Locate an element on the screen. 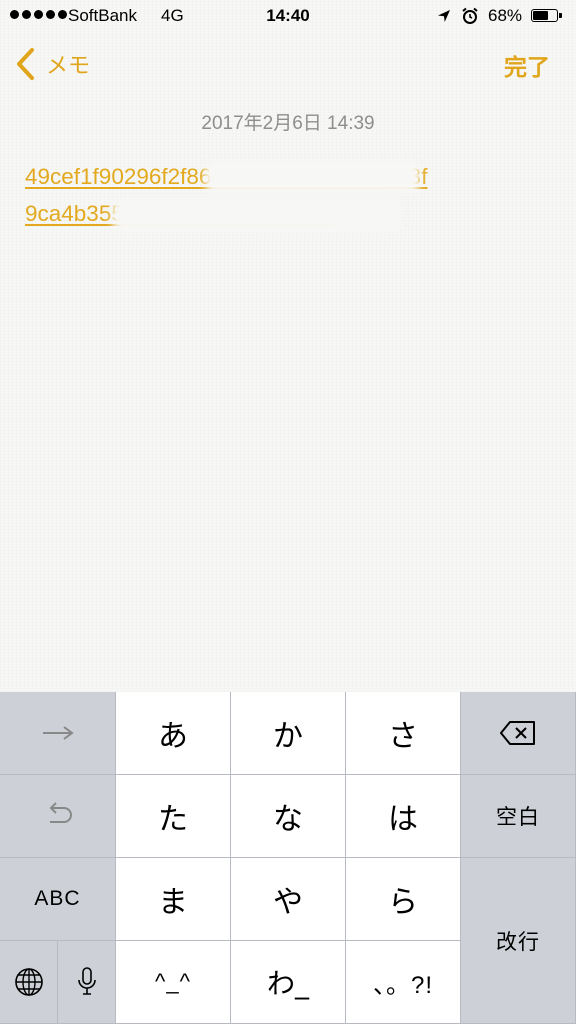 Image resolution: width=576 pixels, height=1024 pixels. key-ha: は is located at coordinates (403, 816).